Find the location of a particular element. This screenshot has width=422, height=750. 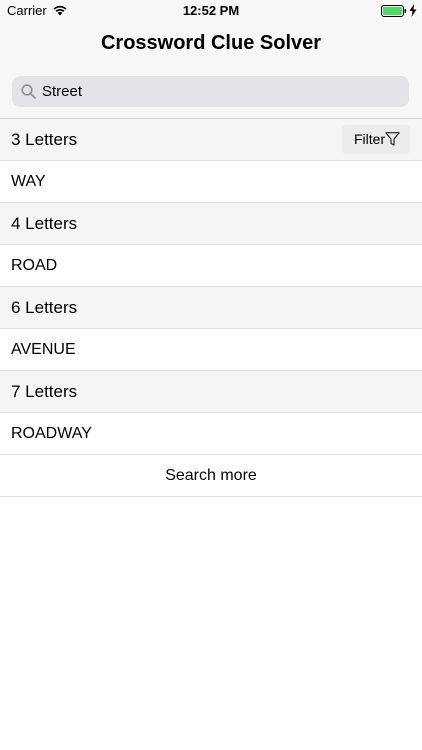

status-bar: Carrier 12:52 PM is located at coordinates (211, 11).